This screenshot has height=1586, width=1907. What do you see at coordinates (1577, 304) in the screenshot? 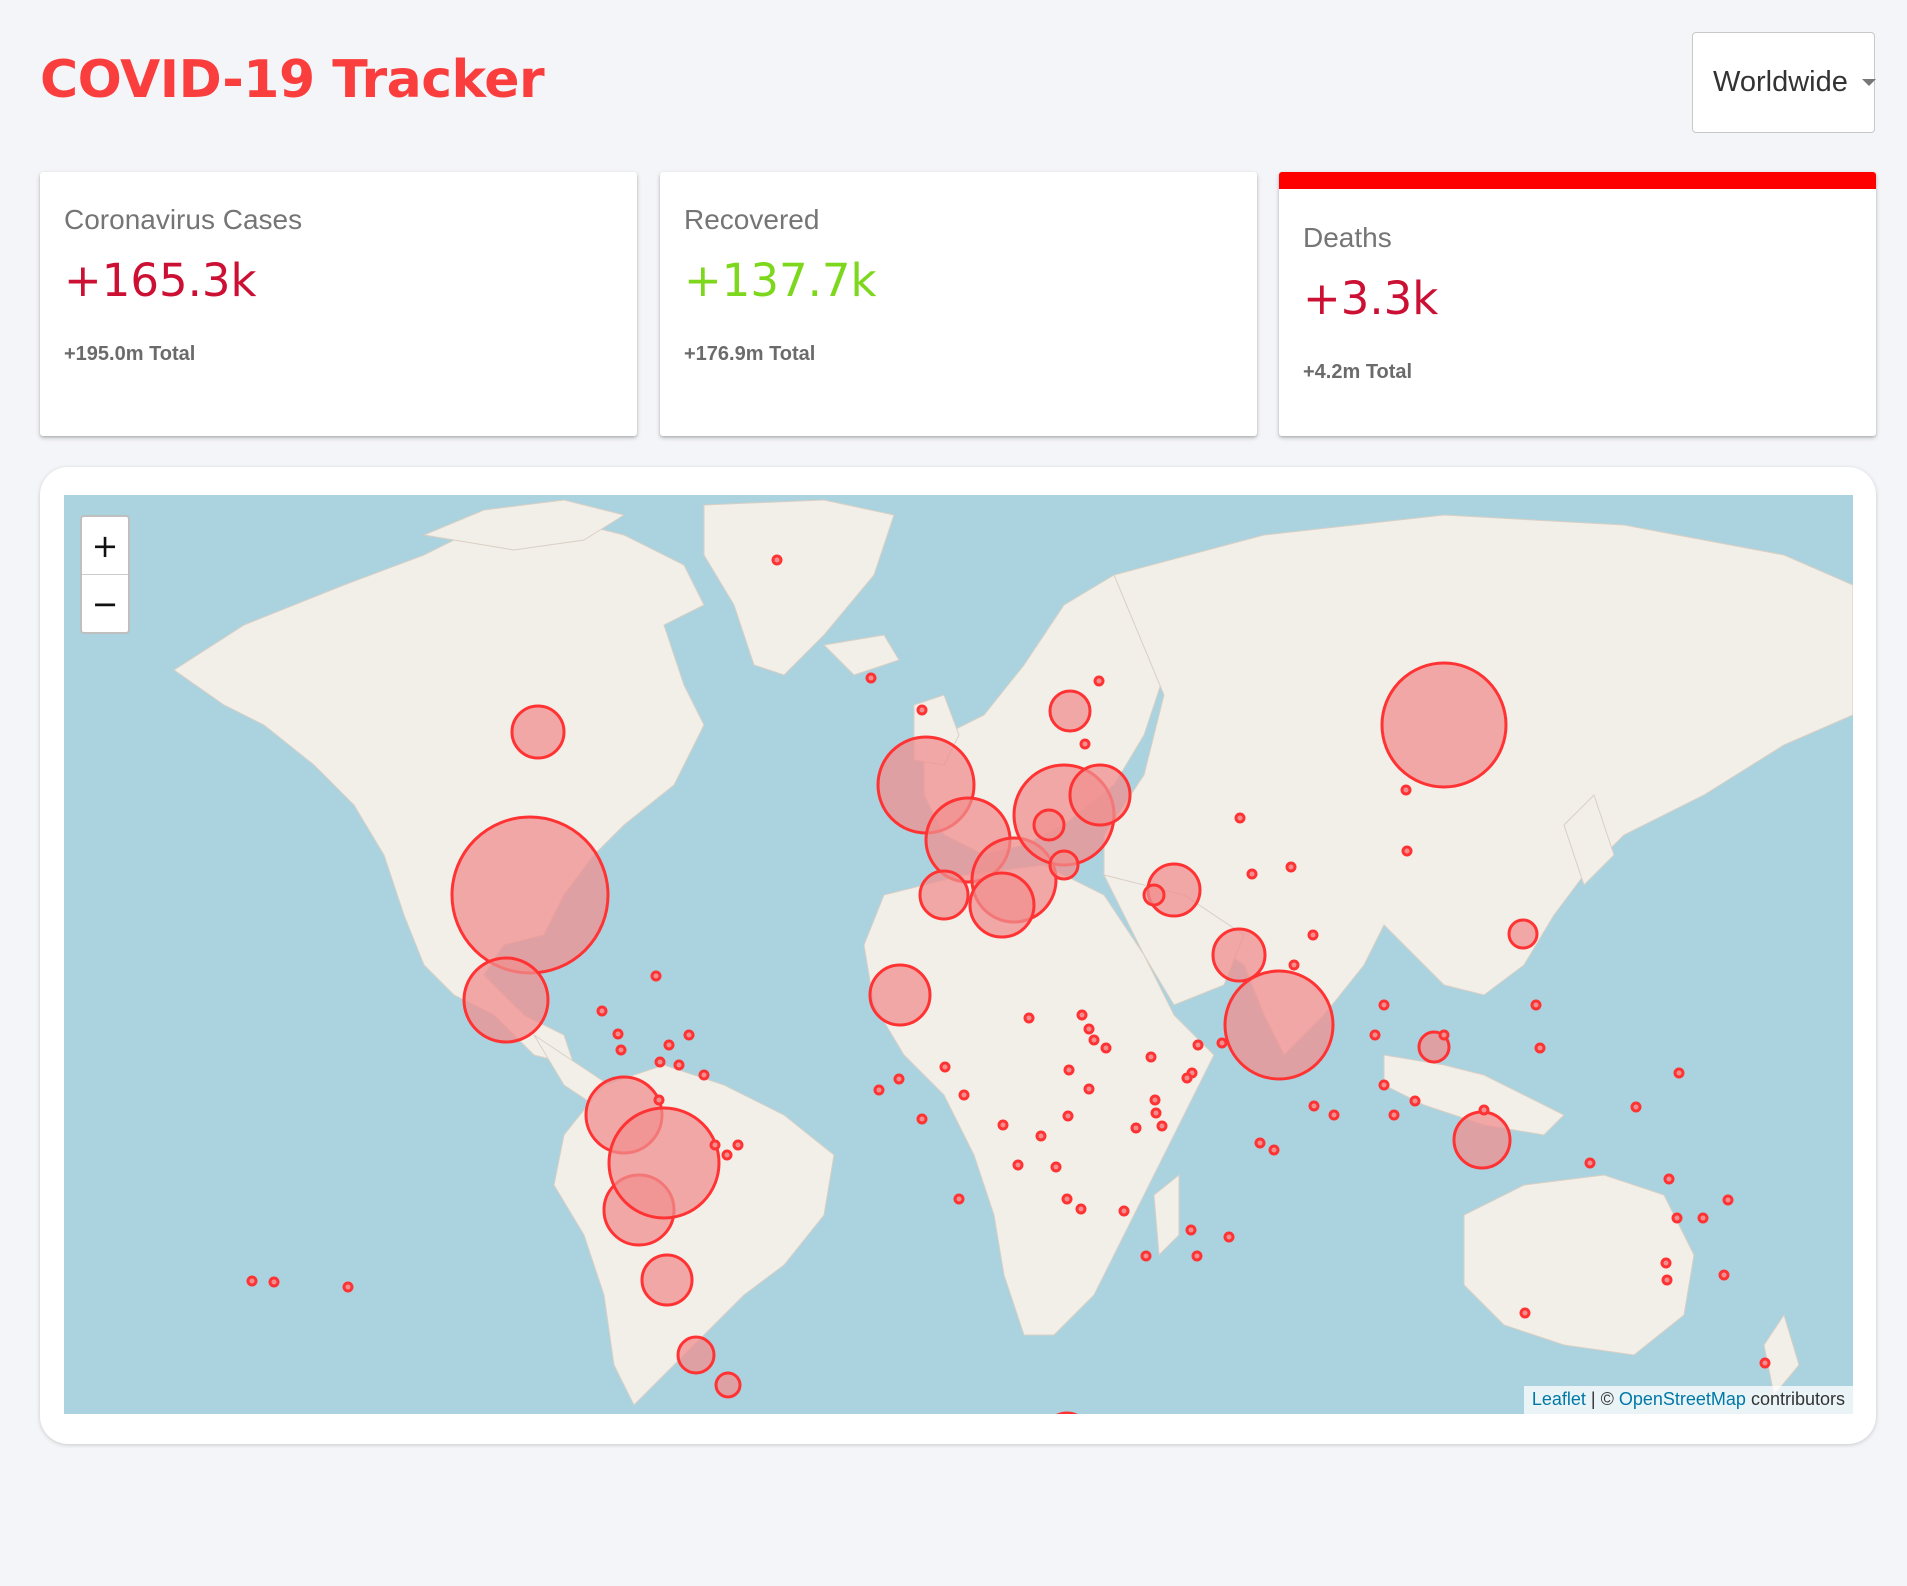
I see `deaths-card: Deaths +3.3k +4.2m Total` at bounding box center [1577, 304].